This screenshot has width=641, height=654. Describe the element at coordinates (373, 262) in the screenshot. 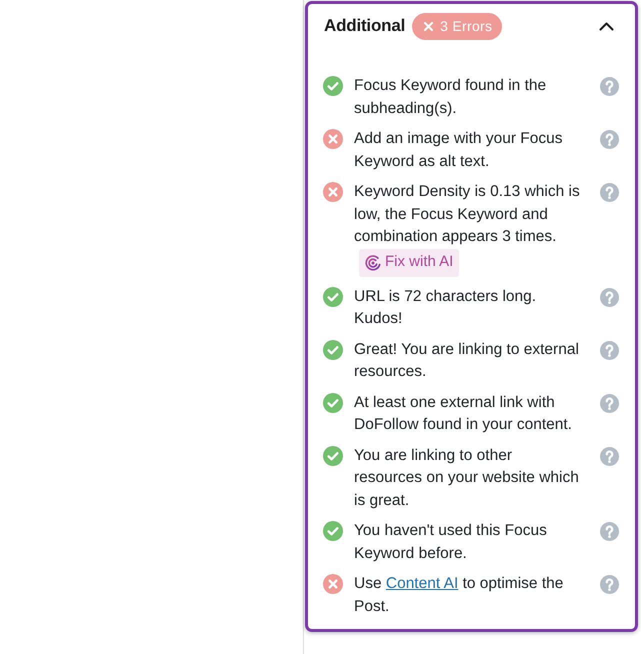

I see `spiral-icon` at that location.